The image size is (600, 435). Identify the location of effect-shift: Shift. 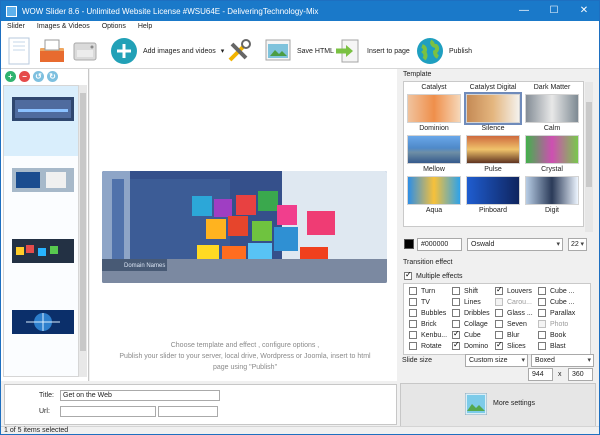
(465, 291).